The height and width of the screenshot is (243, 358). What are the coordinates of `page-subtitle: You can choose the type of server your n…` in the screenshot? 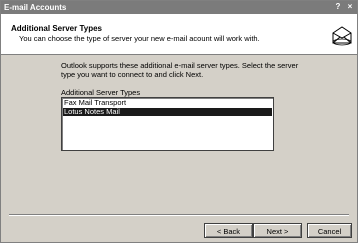 It's located at (139, 38).